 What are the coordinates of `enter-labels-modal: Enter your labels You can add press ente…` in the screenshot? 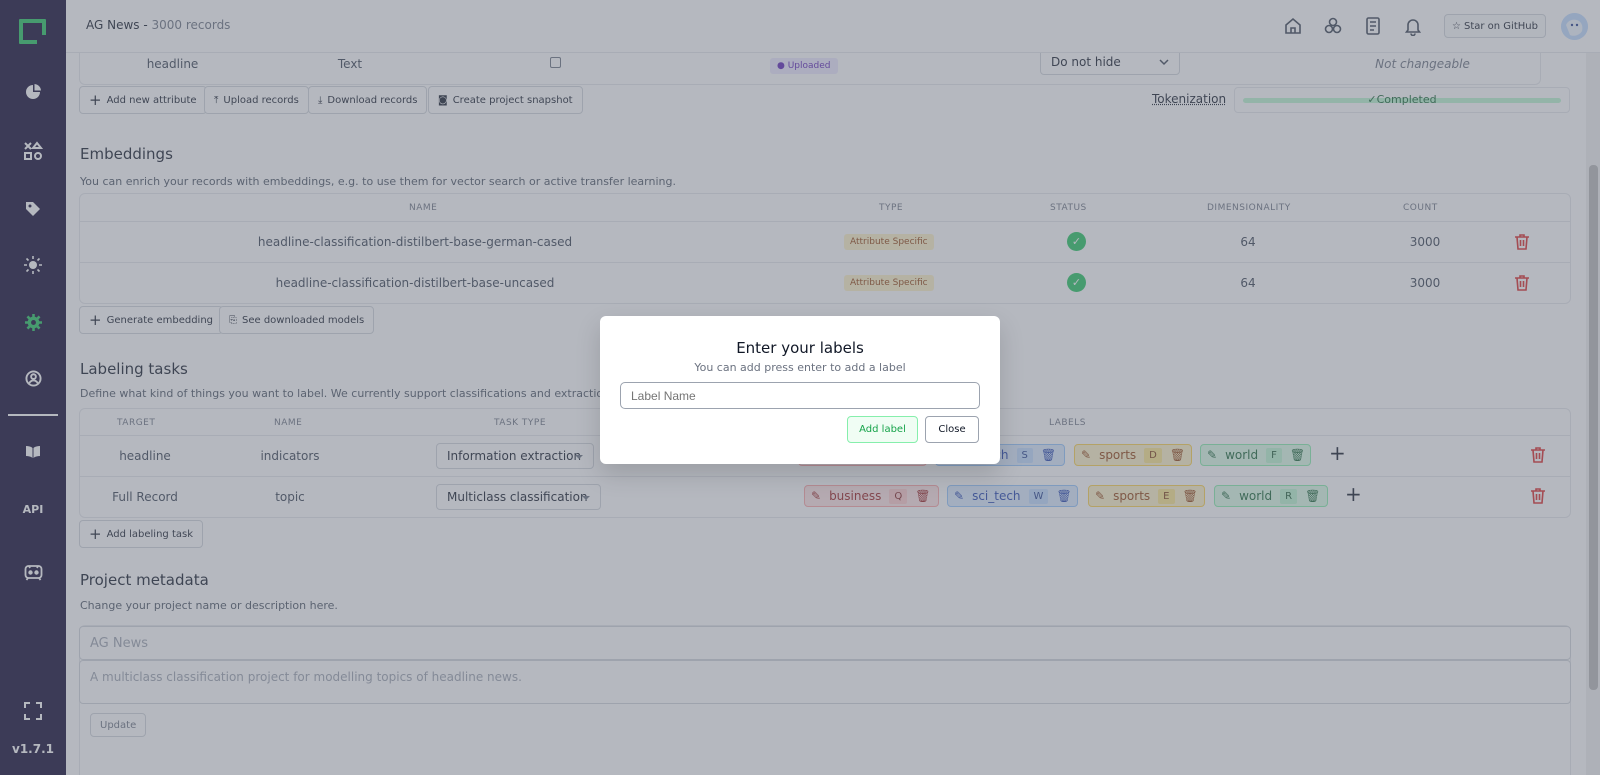 It's located at (800, 390).